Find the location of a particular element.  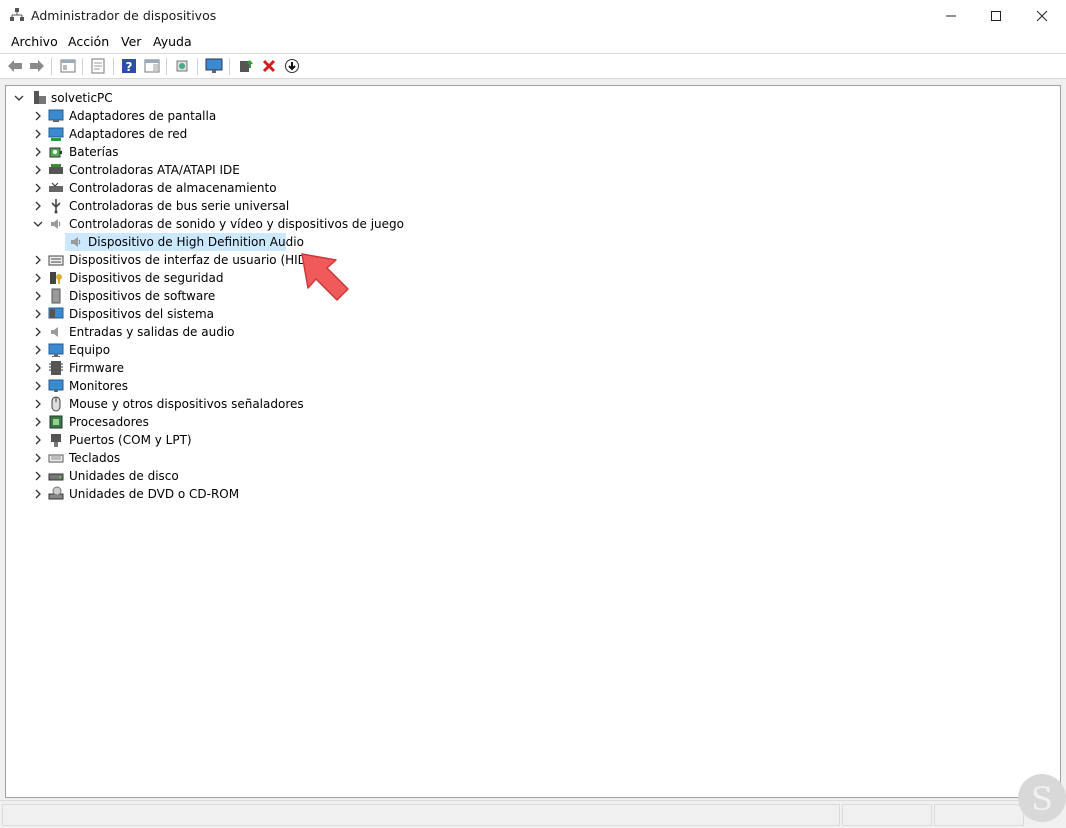

tree-item: Firmware is located at coordinates (231, 368).